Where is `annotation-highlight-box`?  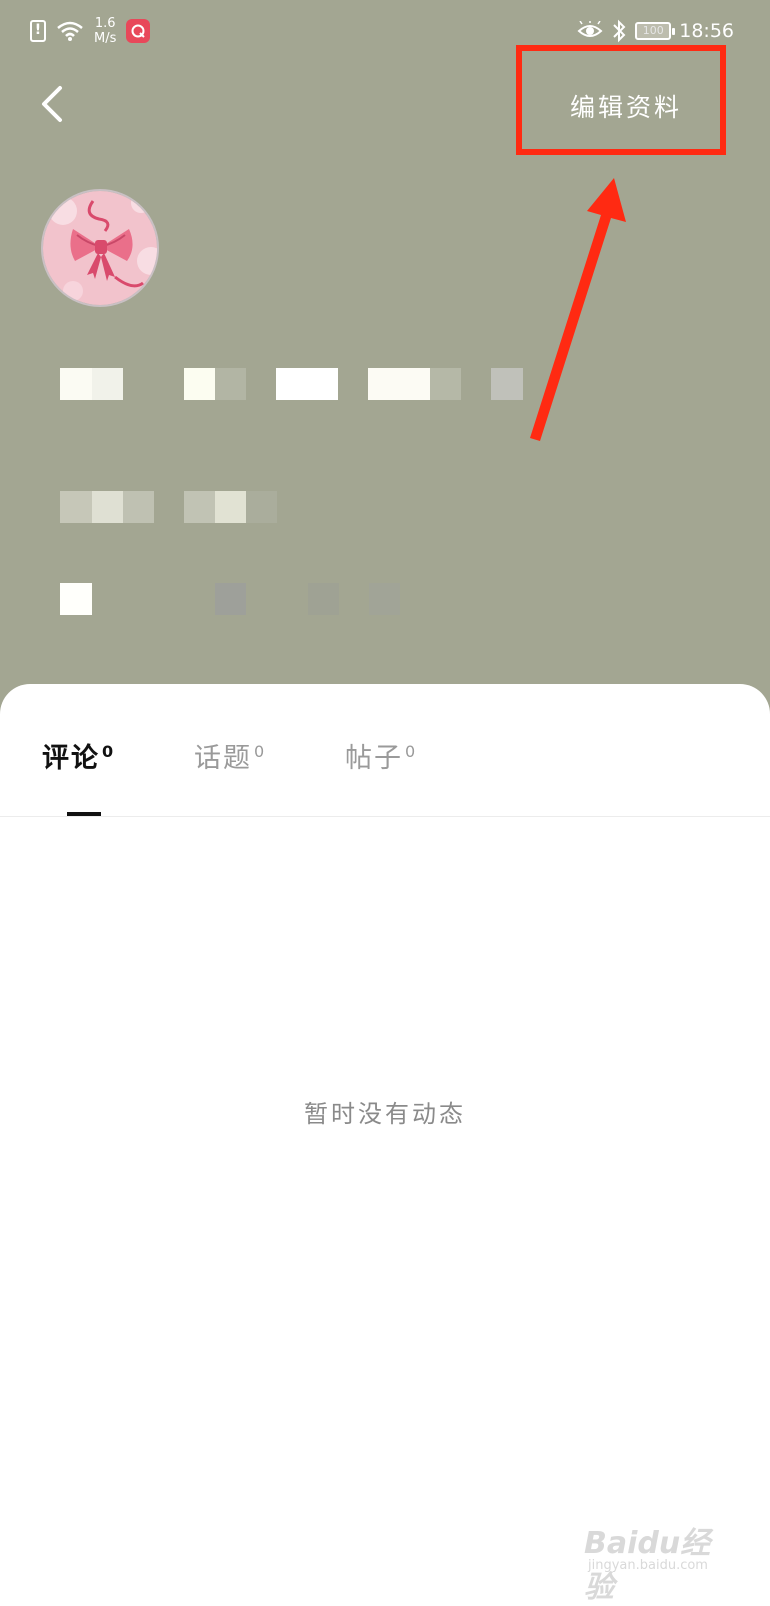
annotation-highlight-box is located at coordinates (621, 100).